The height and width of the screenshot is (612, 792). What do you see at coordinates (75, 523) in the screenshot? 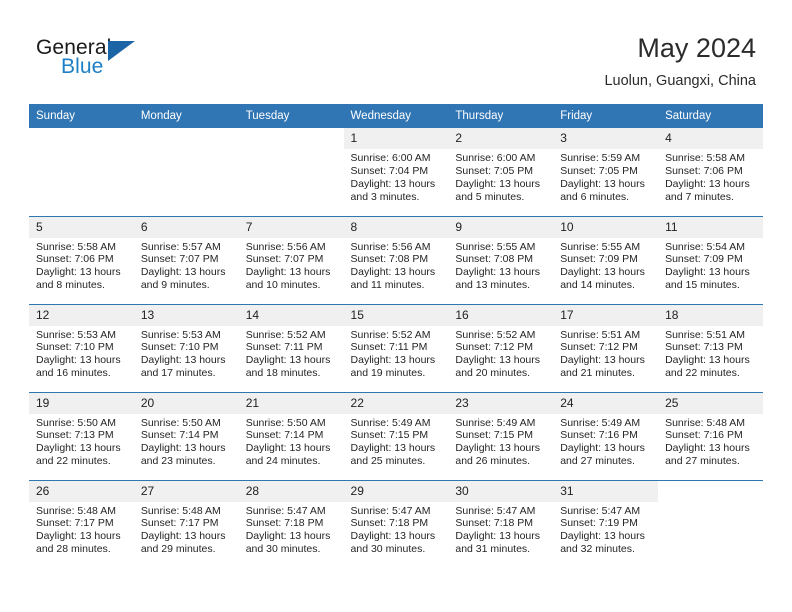
I see `sunset-text: Sunset: 7:17 PM` at bounding box center [75, 523].